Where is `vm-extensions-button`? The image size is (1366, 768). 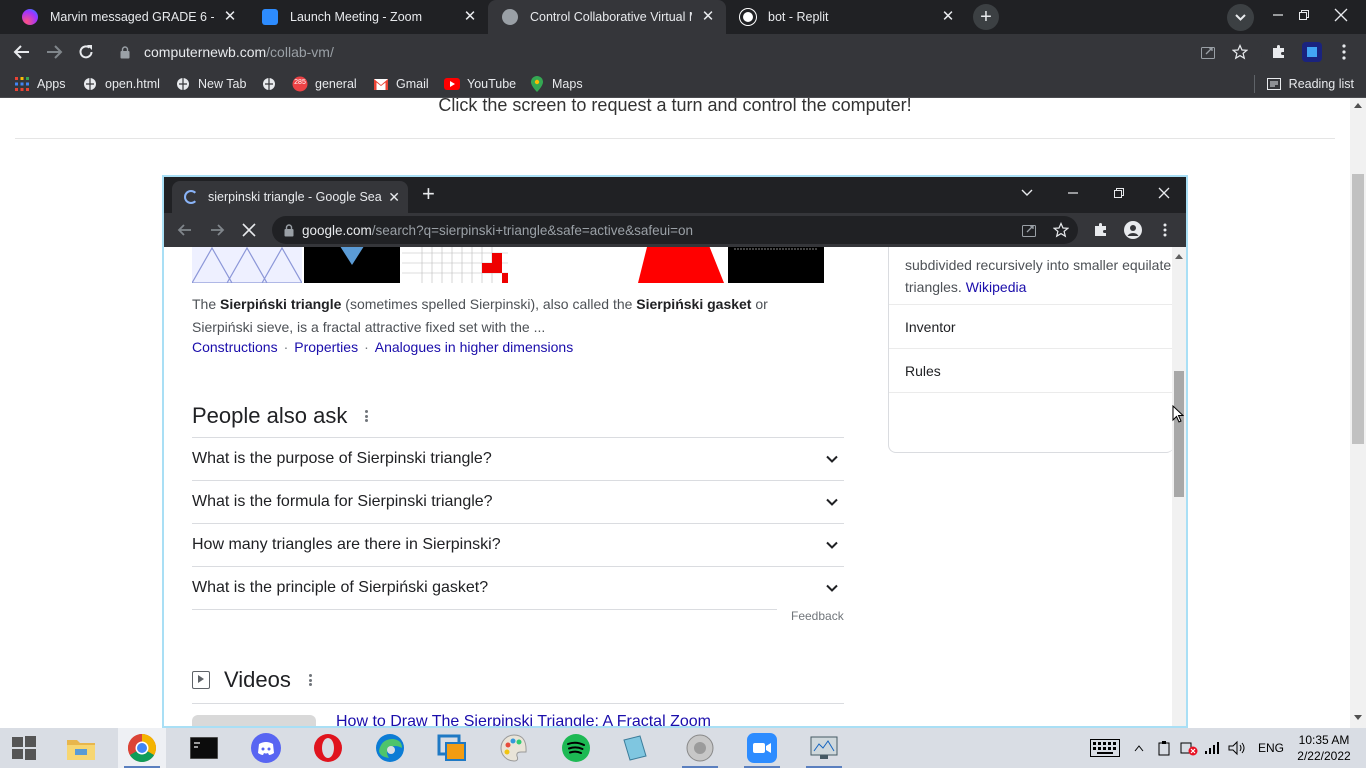 vm-extensions-button is located at coordinates (1101, 230).